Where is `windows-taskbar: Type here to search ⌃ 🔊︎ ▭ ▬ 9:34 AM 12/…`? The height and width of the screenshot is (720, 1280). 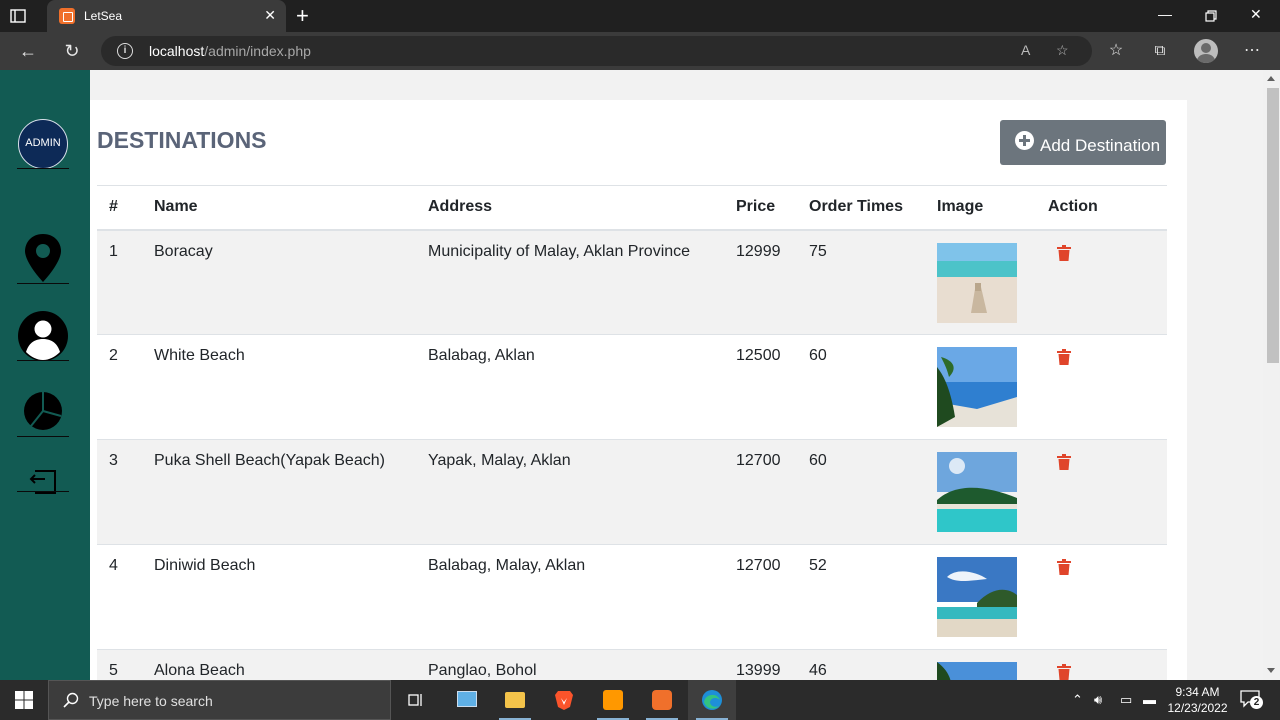
windows-taskbar: Type here to search ⌃ 🔊︎ ▭ ▬ 9:34 AM 12/… is located at coordinates (640, 700).